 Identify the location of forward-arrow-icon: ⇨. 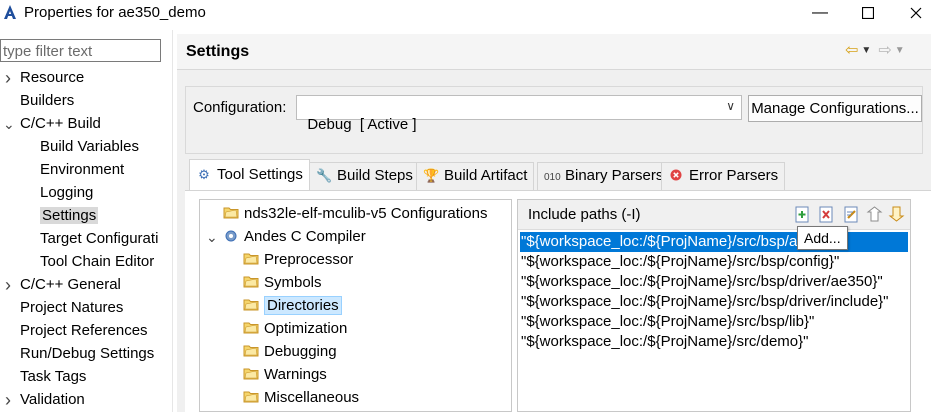
(884, 50).